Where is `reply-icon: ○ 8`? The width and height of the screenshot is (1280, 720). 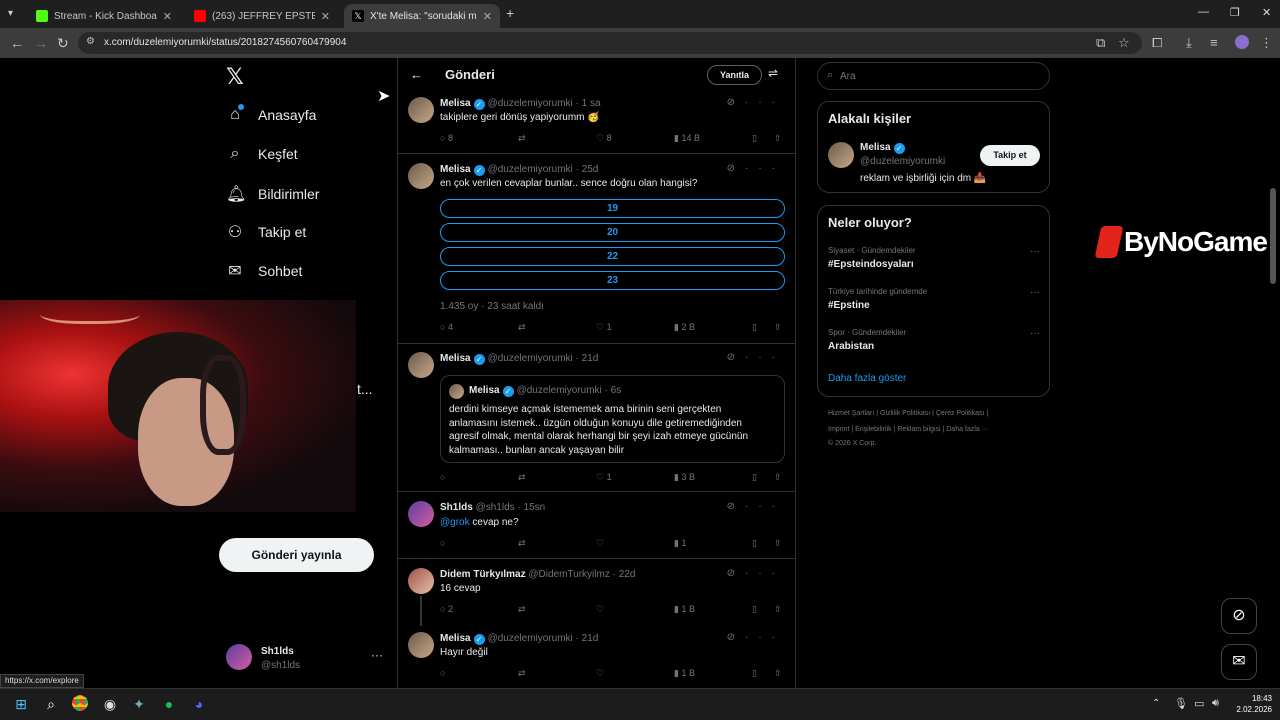 reply-icon: ○ 8 is located at coordinates (446, 138).